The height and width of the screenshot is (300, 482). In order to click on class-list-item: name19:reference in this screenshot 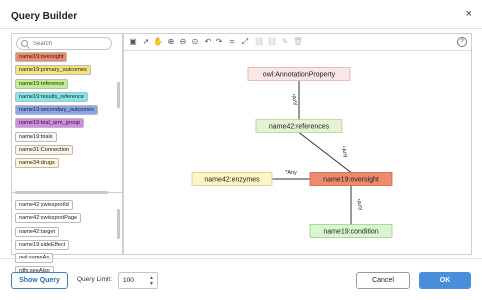, I will do `click(42, 83)`.